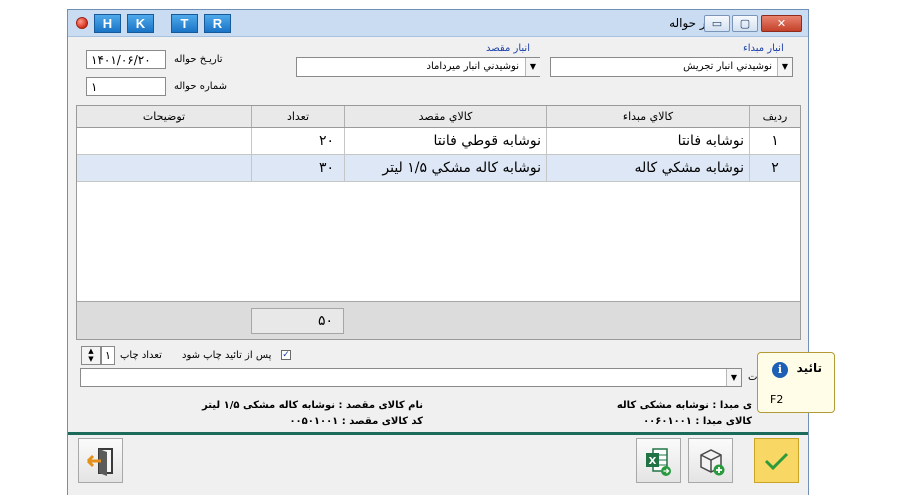  Describe the element at coordinates (780, 370) in the screenshot. I see `info-icon: i` at that location.